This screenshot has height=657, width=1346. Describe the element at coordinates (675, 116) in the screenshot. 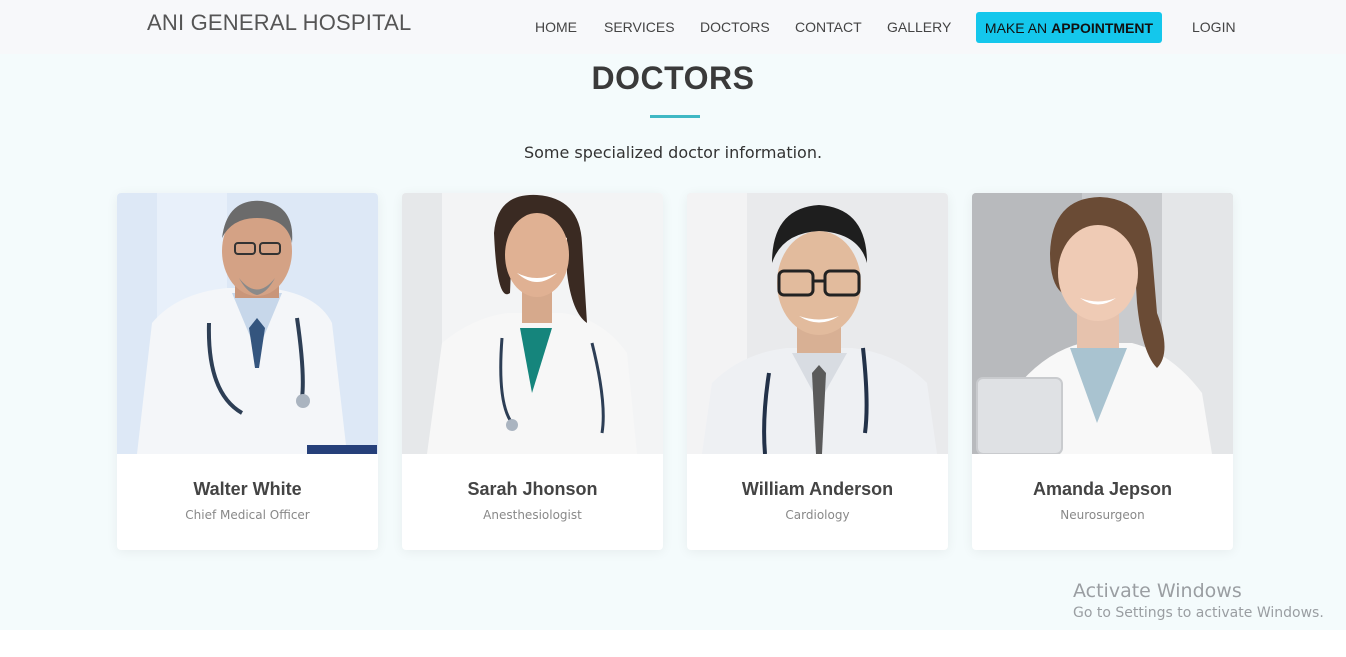

I see `title-underline` at that location.